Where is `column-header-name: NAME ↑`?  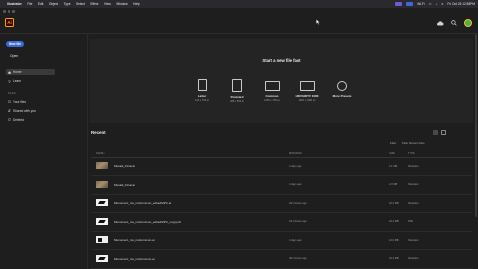 column-header-name: NAME ↑ is located at coordinates (101, 153).